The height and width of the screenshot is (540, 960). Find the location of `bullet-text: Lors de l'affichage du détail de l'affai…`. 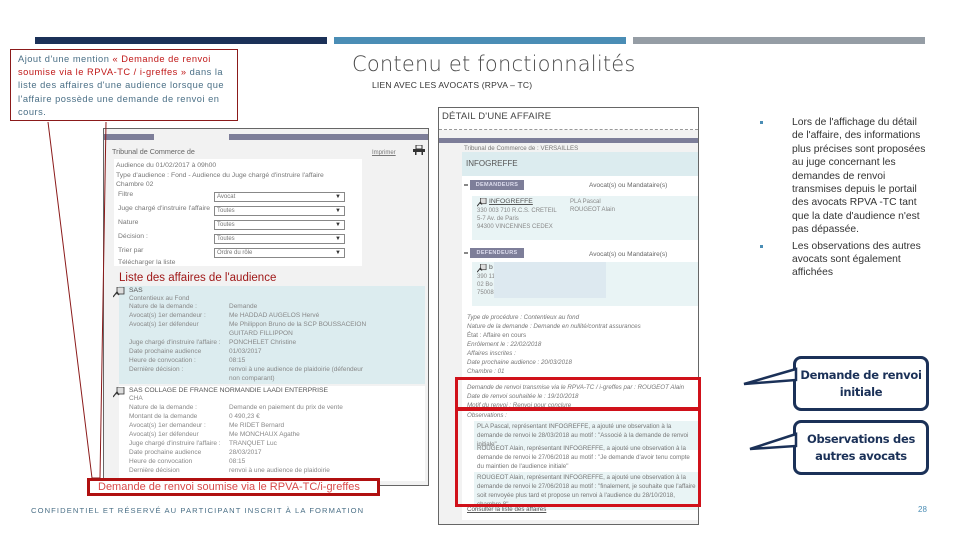

bullet-text: Lors de l'affichage du détail de l'affai… is located at coordinates (859, 176).